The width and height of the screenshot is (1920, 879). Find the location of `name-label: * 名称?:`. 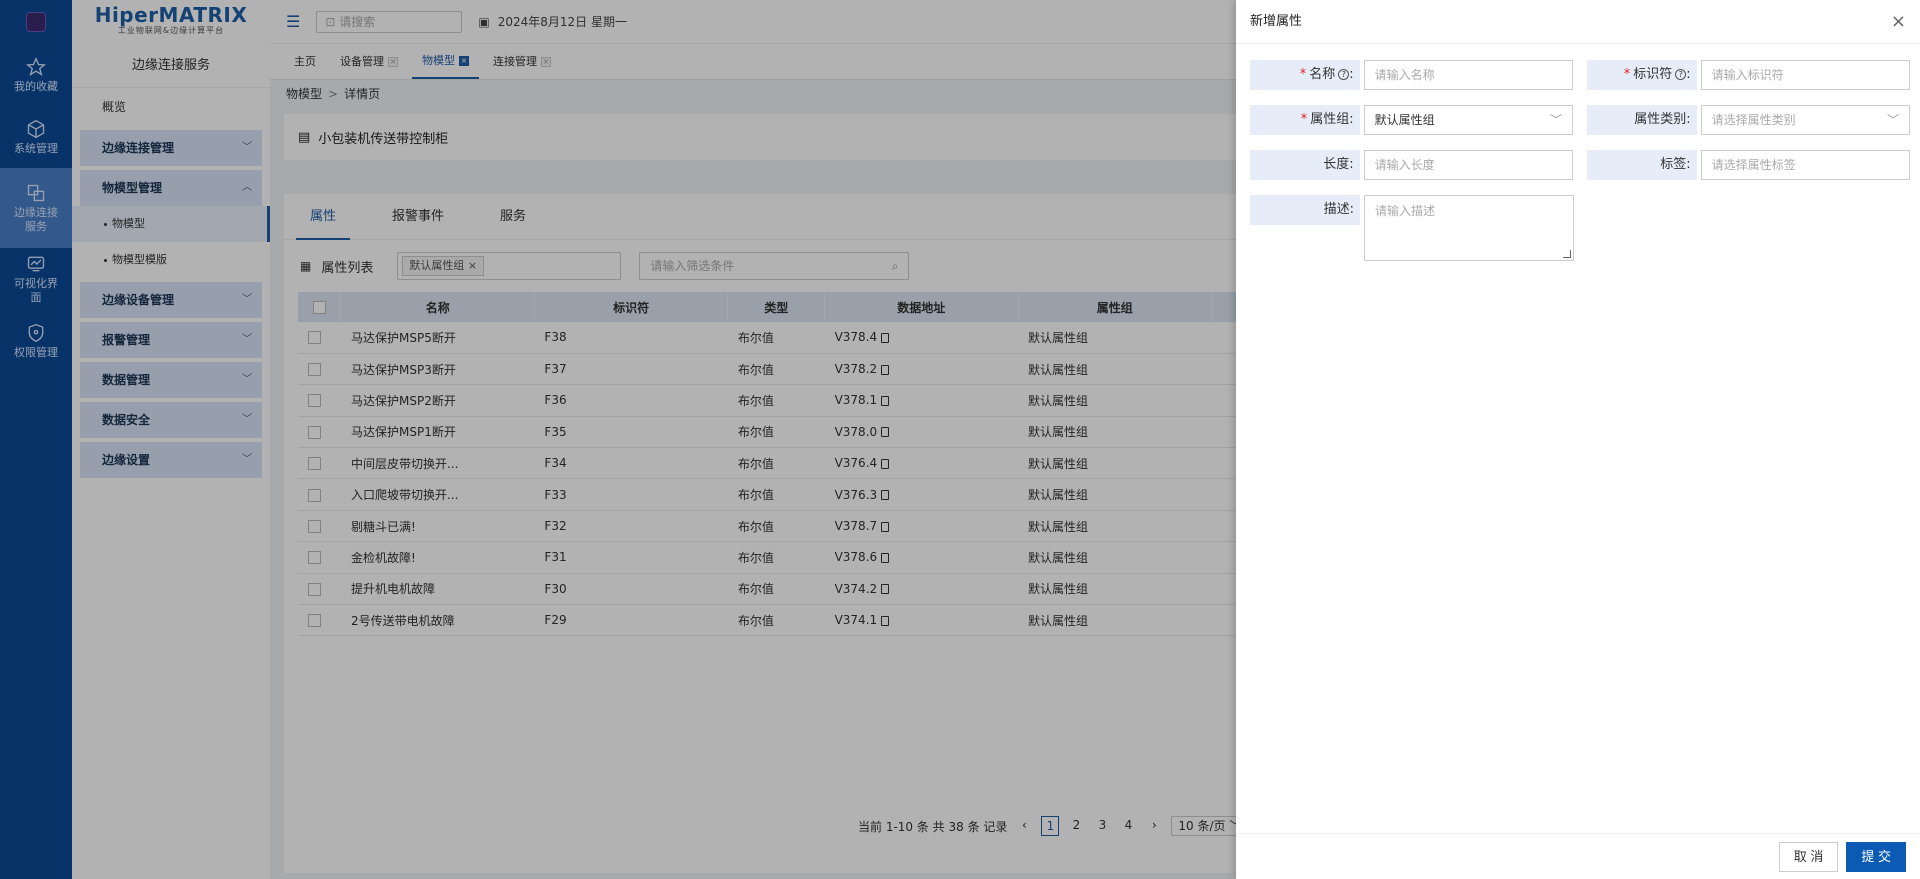

name-label: * 名称?: is located at coordinates (1305, 75).